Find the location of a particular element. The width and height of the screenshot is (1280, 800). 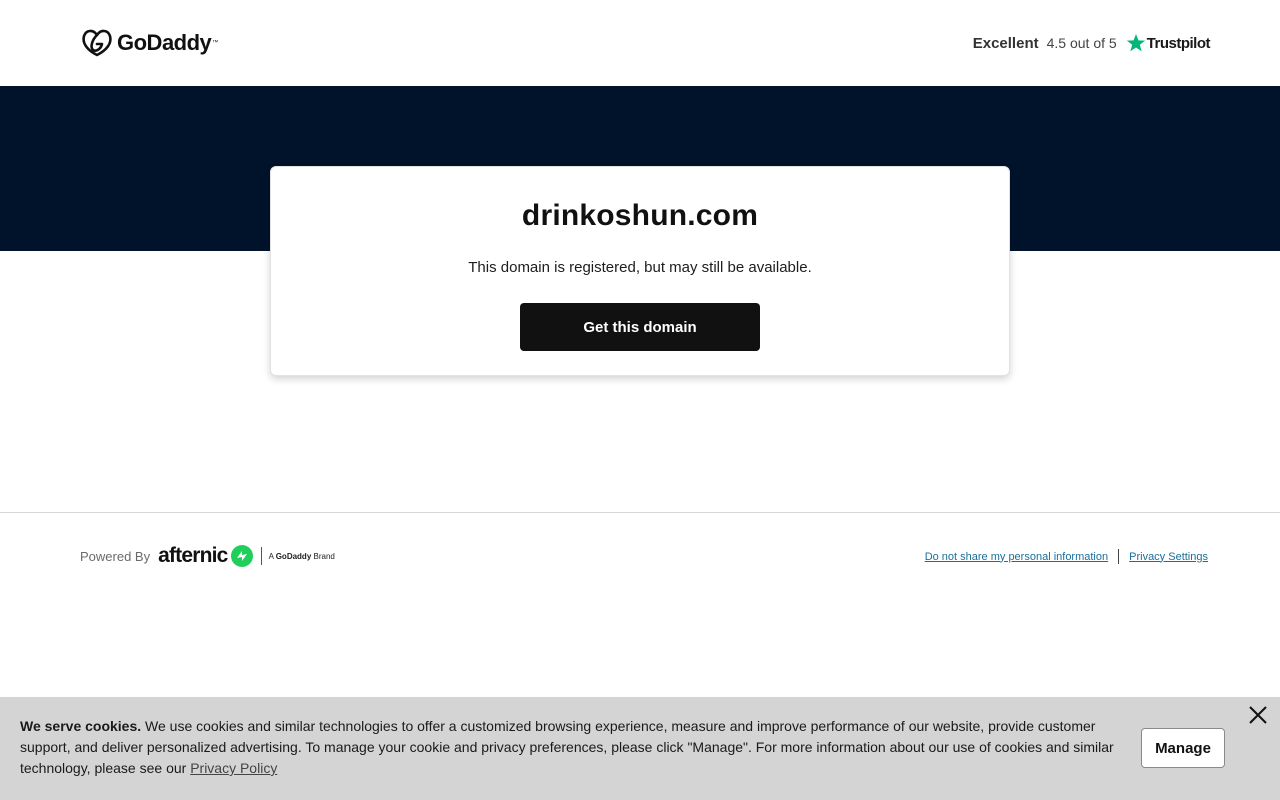

privacy-policy-link: Privacy Policy is located at coordinates (233, 768).